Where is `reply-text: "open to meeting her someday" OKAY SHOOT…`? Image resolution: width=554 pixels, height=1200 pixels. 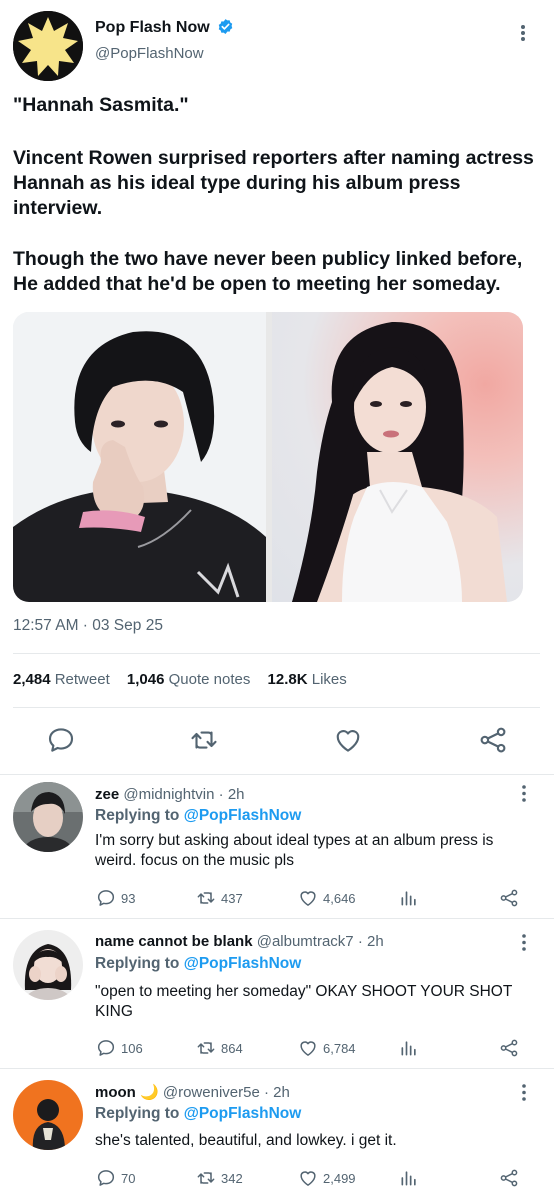 reply-text: "open to meeting her someday" OKAY SHOOT… is located at coordinates (304, 1001).